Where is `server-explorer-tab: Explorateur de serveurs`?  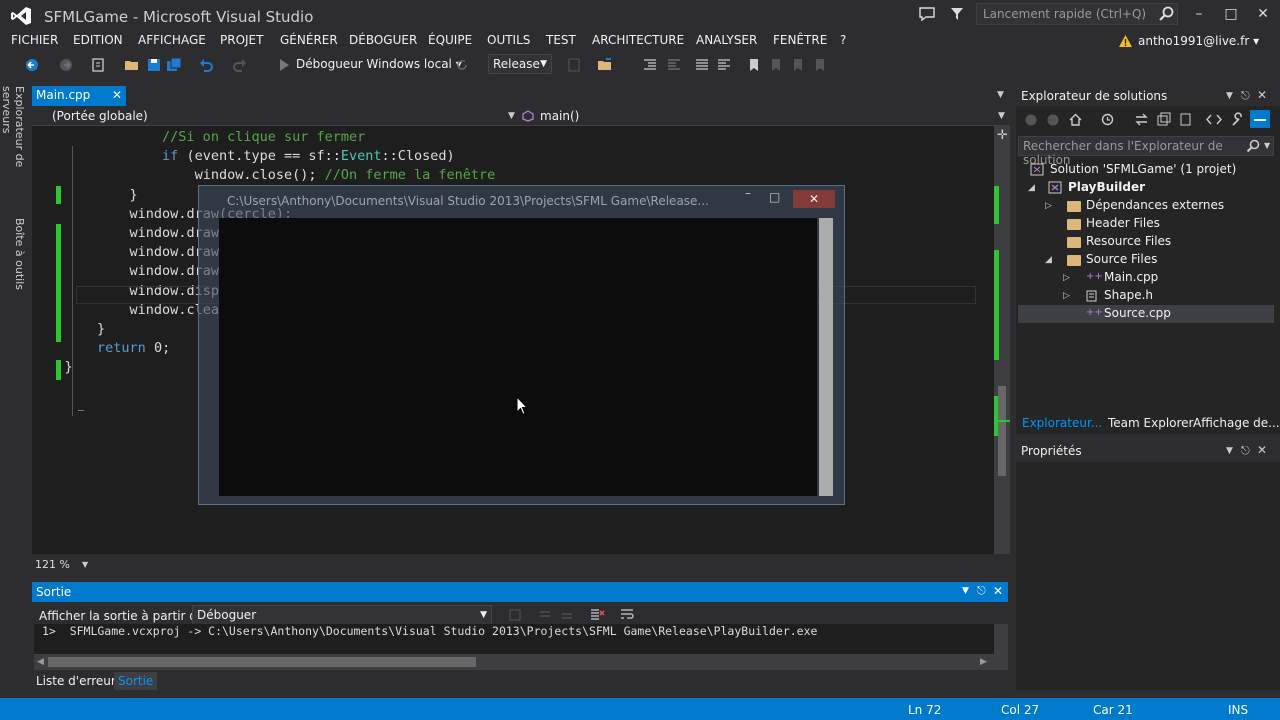
server-explorer-tab: Explorateur de serveurs is located at coordinates (13, 147).